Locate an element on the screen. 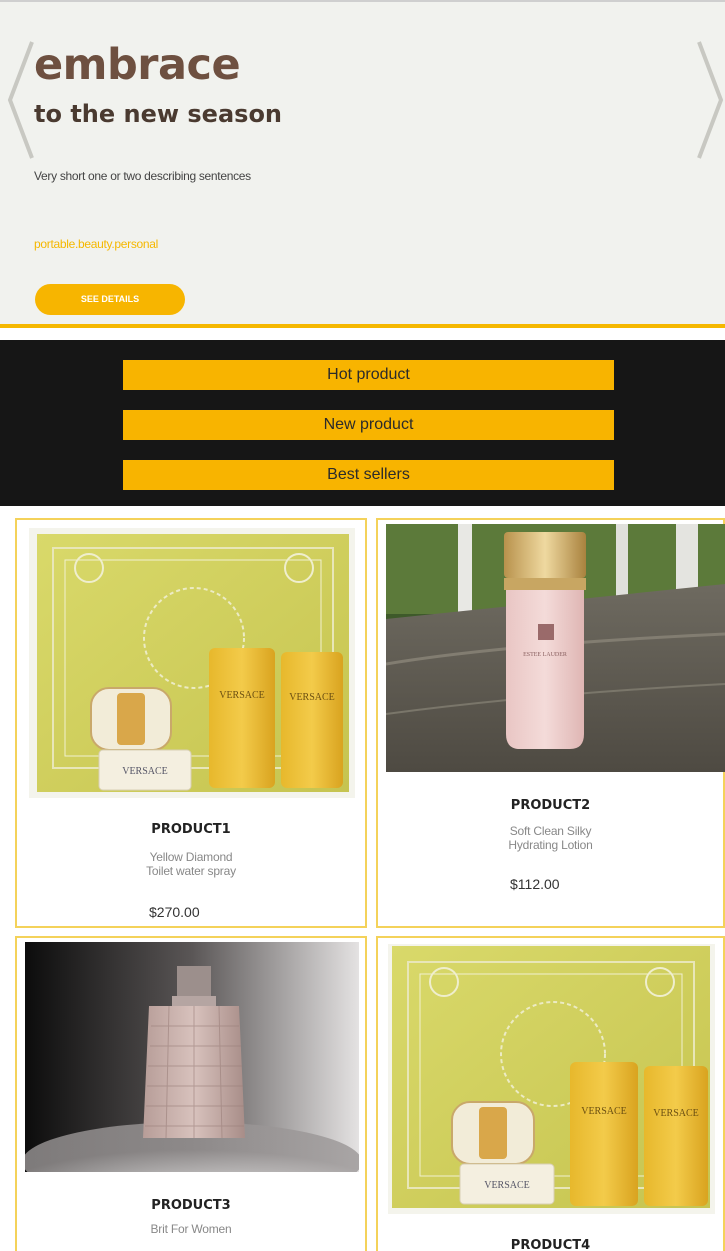  product-price: $112.00 is located at coordinates (535, 884).